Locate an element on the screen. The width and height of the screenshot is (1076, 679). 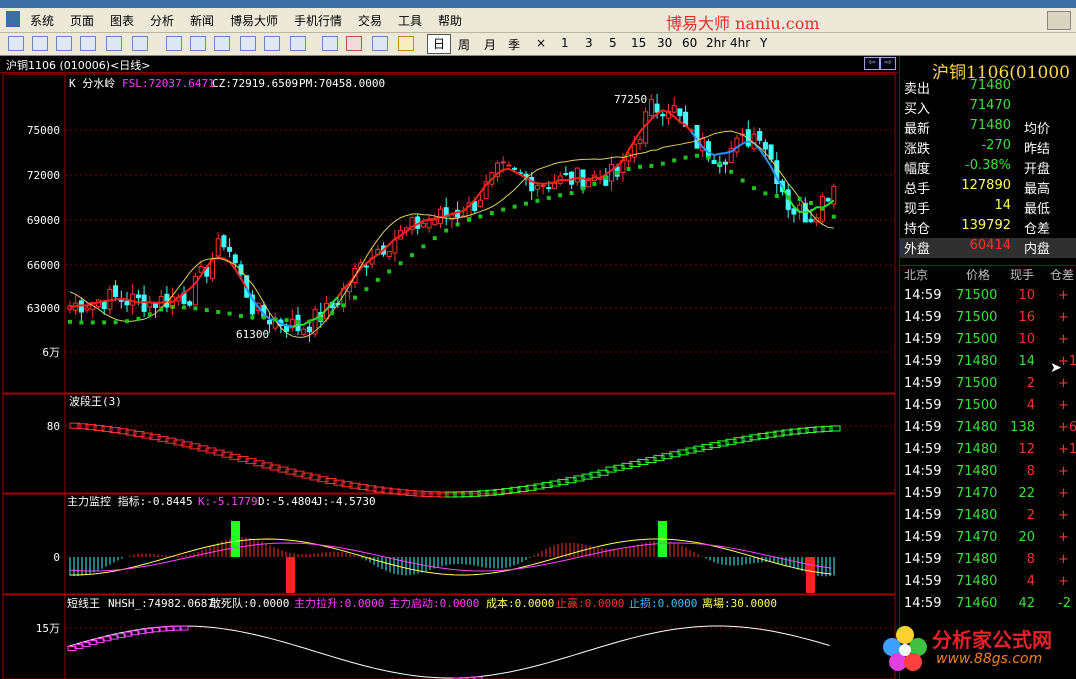
period-close: × is located at coordinates (541, 43).